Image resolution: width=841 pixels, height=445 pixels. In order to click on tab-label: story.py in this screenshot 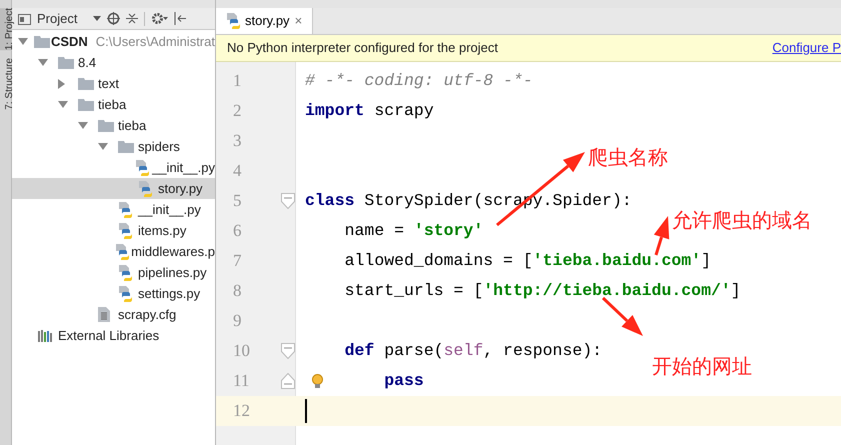, I will do `click(267, 21)`.